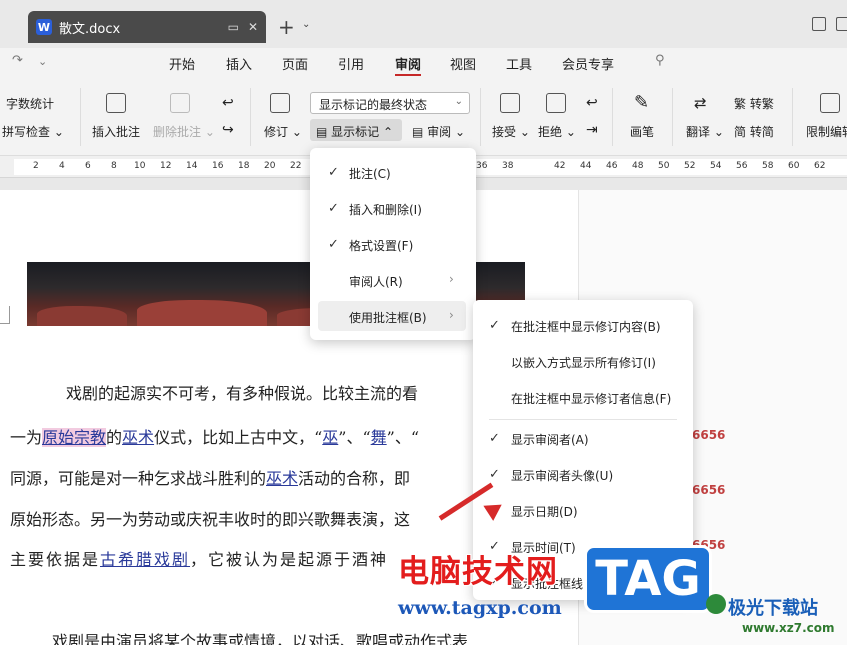 The image size is (847, 645). I want to click on ruler-tick: 2, so click(36, 166).